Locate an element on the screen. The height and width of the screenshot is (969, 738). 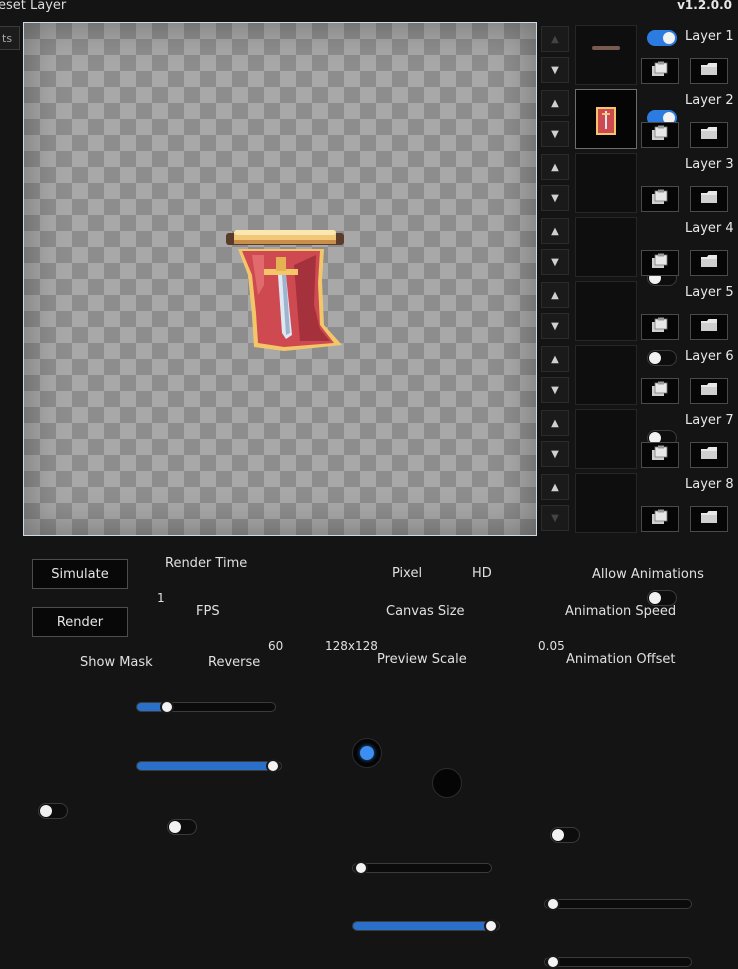
fps-label: FPS is located at coordinates (208, 611).